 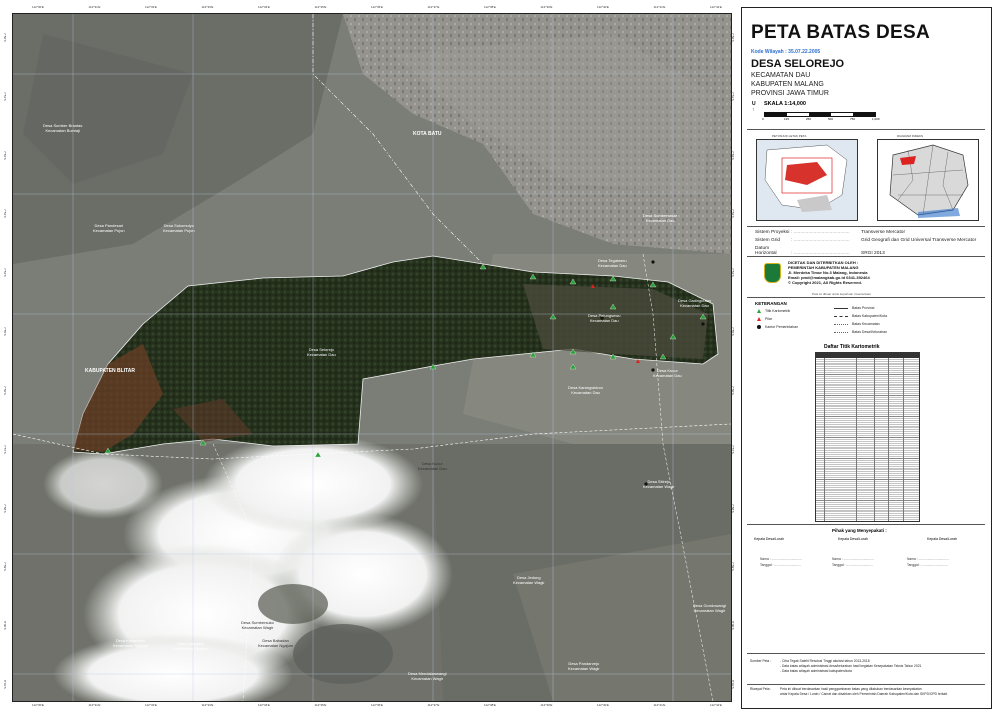 What do you see at coordinates (709, 608) in the screenshot?
I see `label-desa: Desa Gondowangi Kecamatan Wagir` at bounding box center [709, 608].